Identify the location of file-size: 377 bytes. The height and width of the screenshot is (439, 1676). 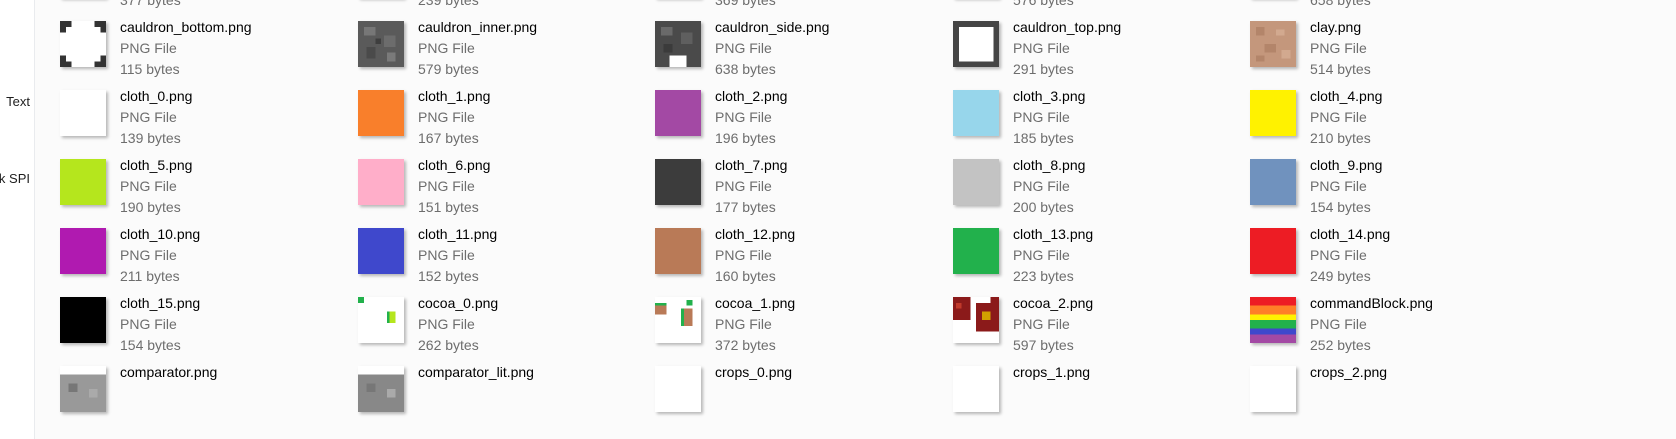
(150, 4).